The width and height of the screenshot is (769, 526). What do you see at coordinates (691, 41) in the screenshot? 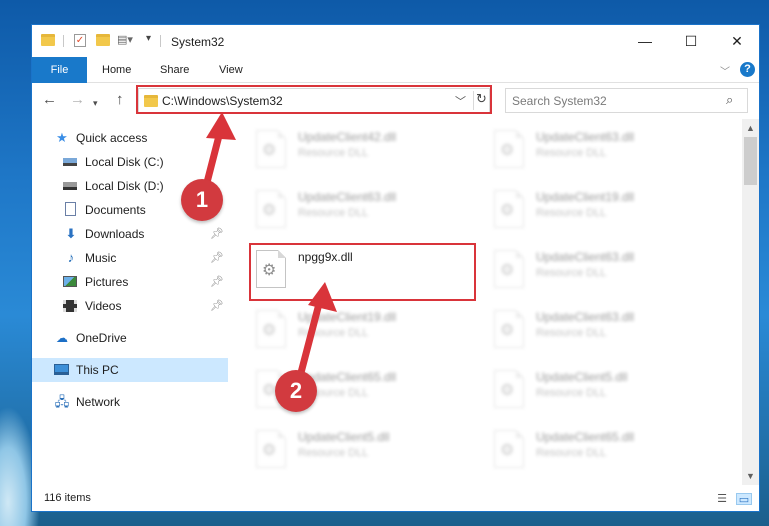
I see `maximize-button: ☐` at bounding box center [691, 41].